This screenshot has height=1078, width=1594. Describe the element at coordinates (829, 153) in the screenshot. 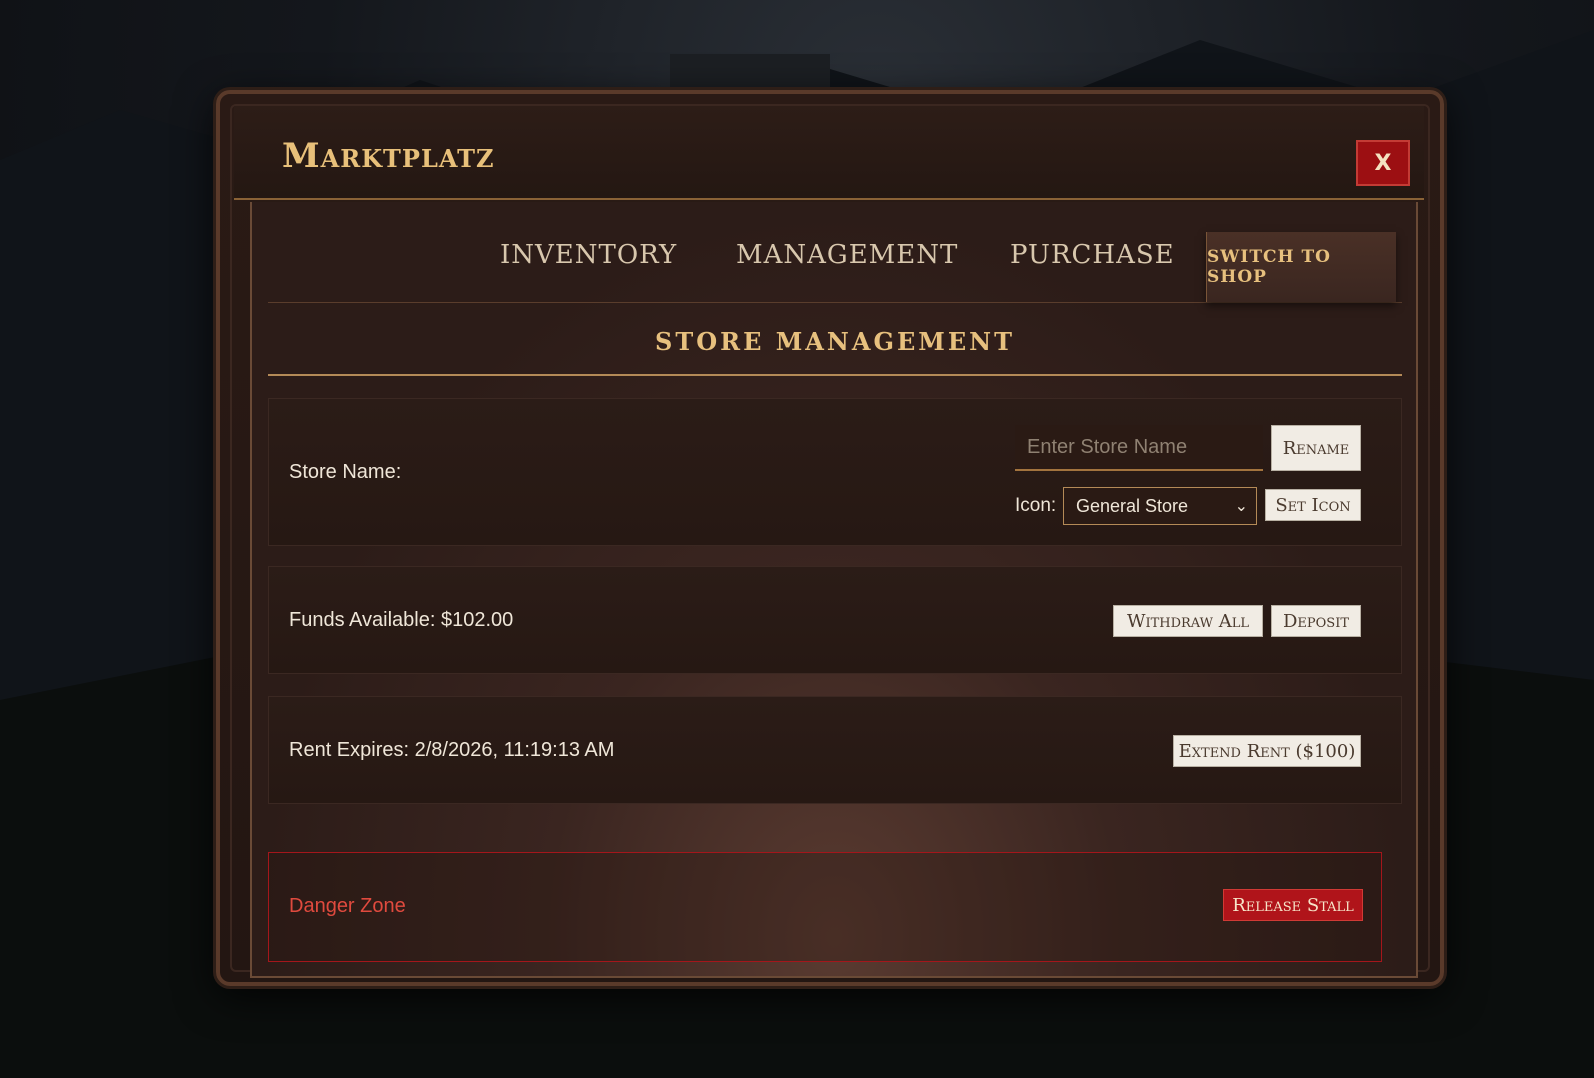

I see `window-header: Marktplatz X` at that location.